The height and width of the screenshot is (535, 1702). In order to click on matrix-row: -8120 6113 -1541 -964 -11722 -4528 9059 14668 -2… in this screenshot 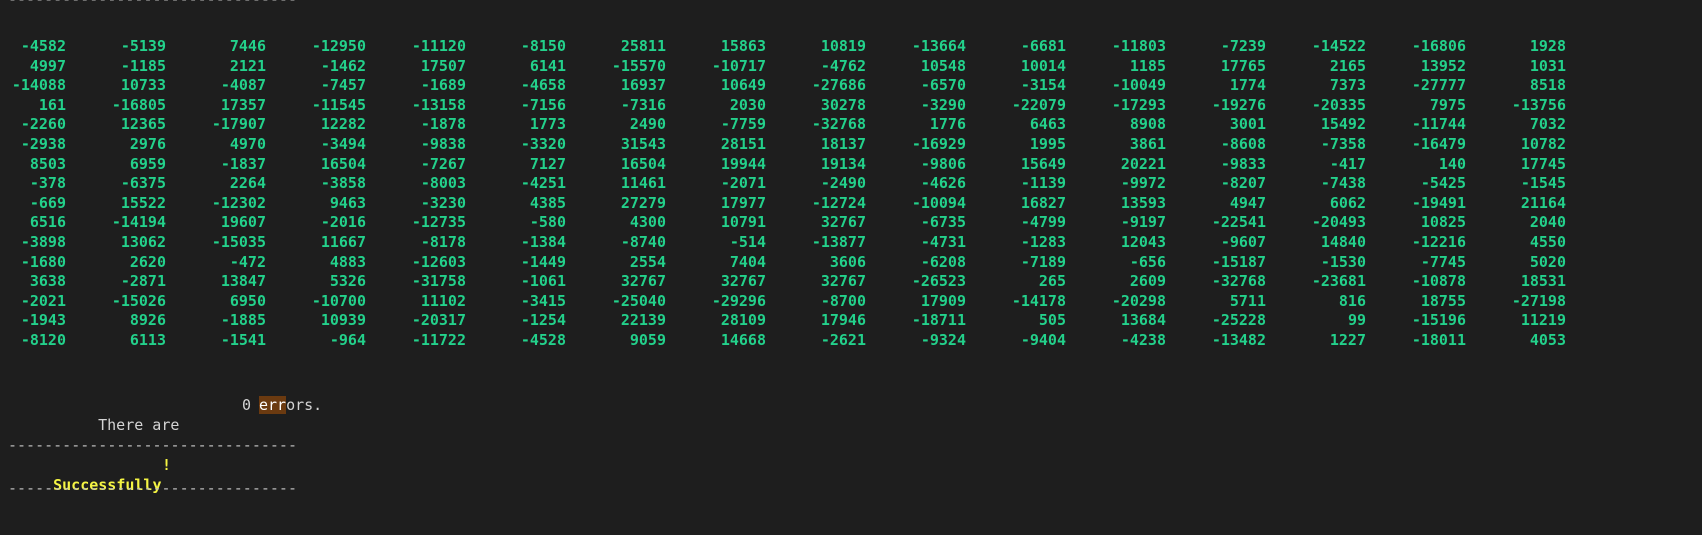, I will do `click(851, 341)`.